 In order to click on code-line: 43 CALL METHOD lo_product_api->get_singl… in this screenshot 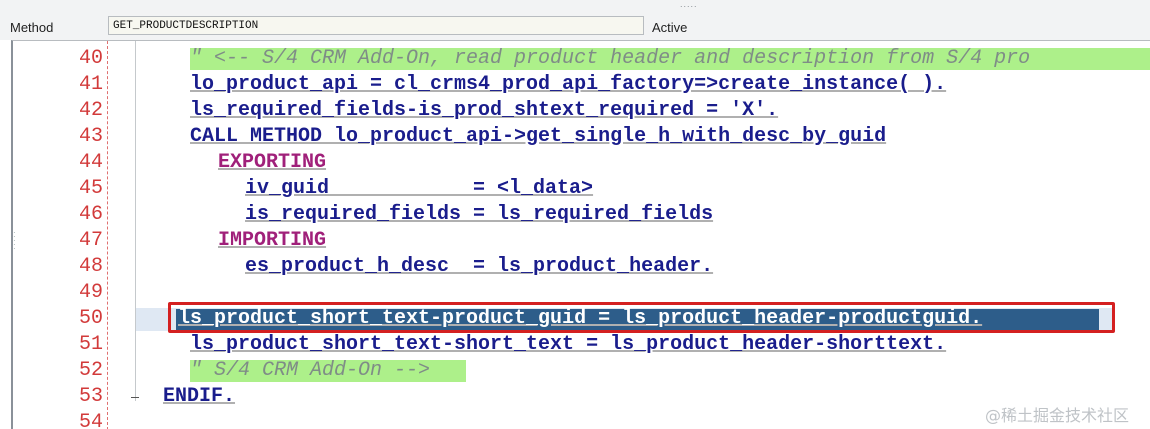, I will do `click(581, 137)`.